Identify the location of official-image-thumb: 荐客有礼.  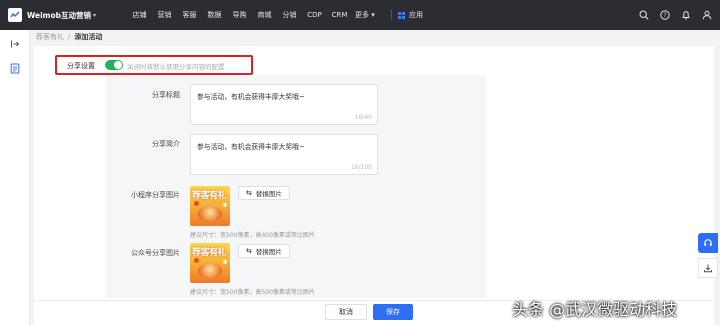
(210, 263).